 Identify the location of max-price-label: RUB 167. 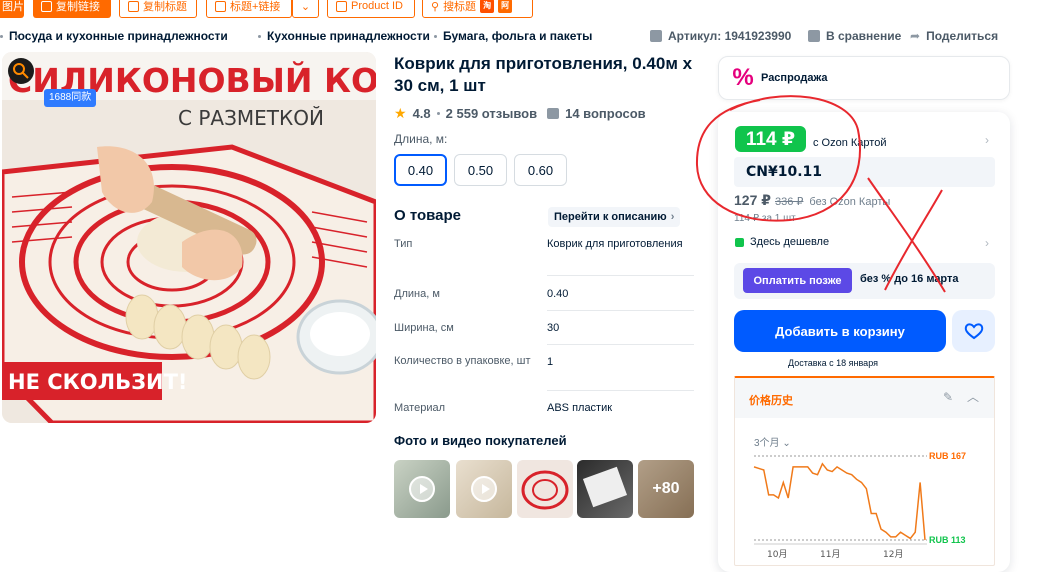
(947, 456).